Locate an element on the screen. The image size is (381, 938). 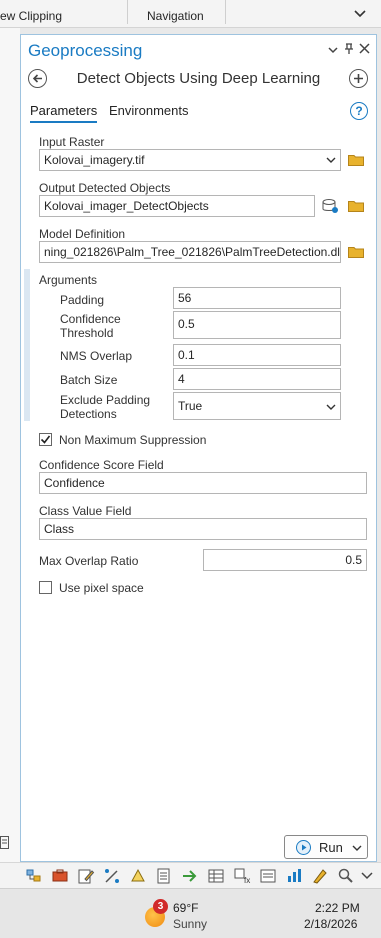
pane-options-chevron-icon is located at coordinates (333, 50).